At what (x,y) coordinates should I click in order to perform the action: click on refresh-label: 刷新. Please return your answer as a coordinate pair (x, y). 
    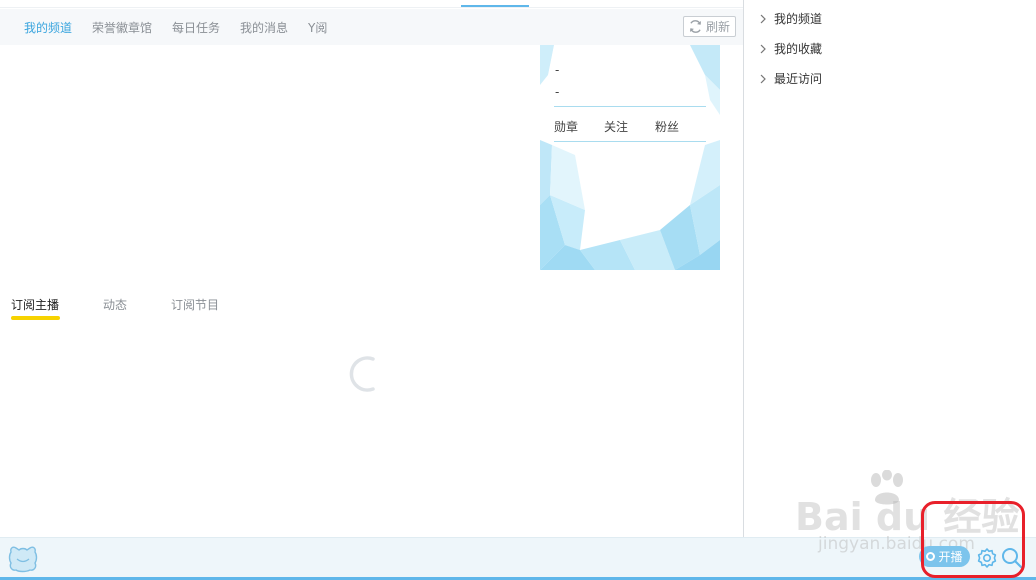
    Looking at the image, I should click on (718, 27).